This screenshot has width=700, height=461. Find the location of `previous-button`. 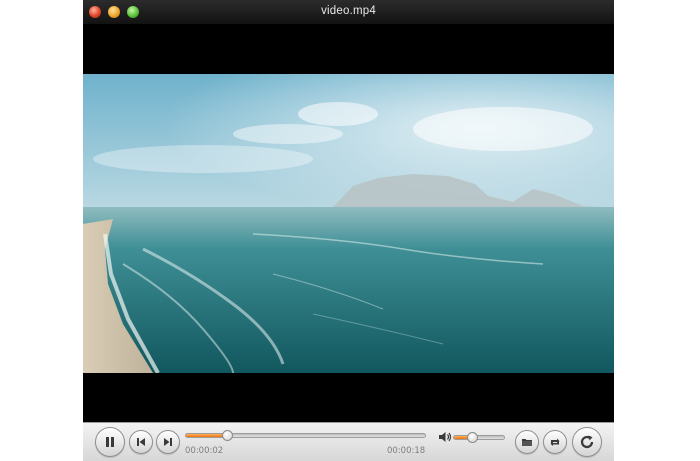

previous-button is located at coordinates (141, 442).